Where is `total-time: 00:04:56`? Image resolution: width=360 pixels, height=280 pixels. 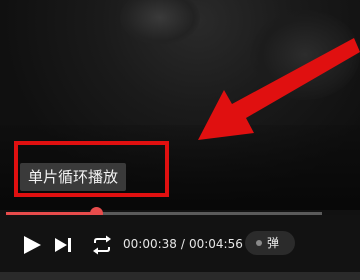 total-time: 00:04:56 is located at coordinates (215, 244).